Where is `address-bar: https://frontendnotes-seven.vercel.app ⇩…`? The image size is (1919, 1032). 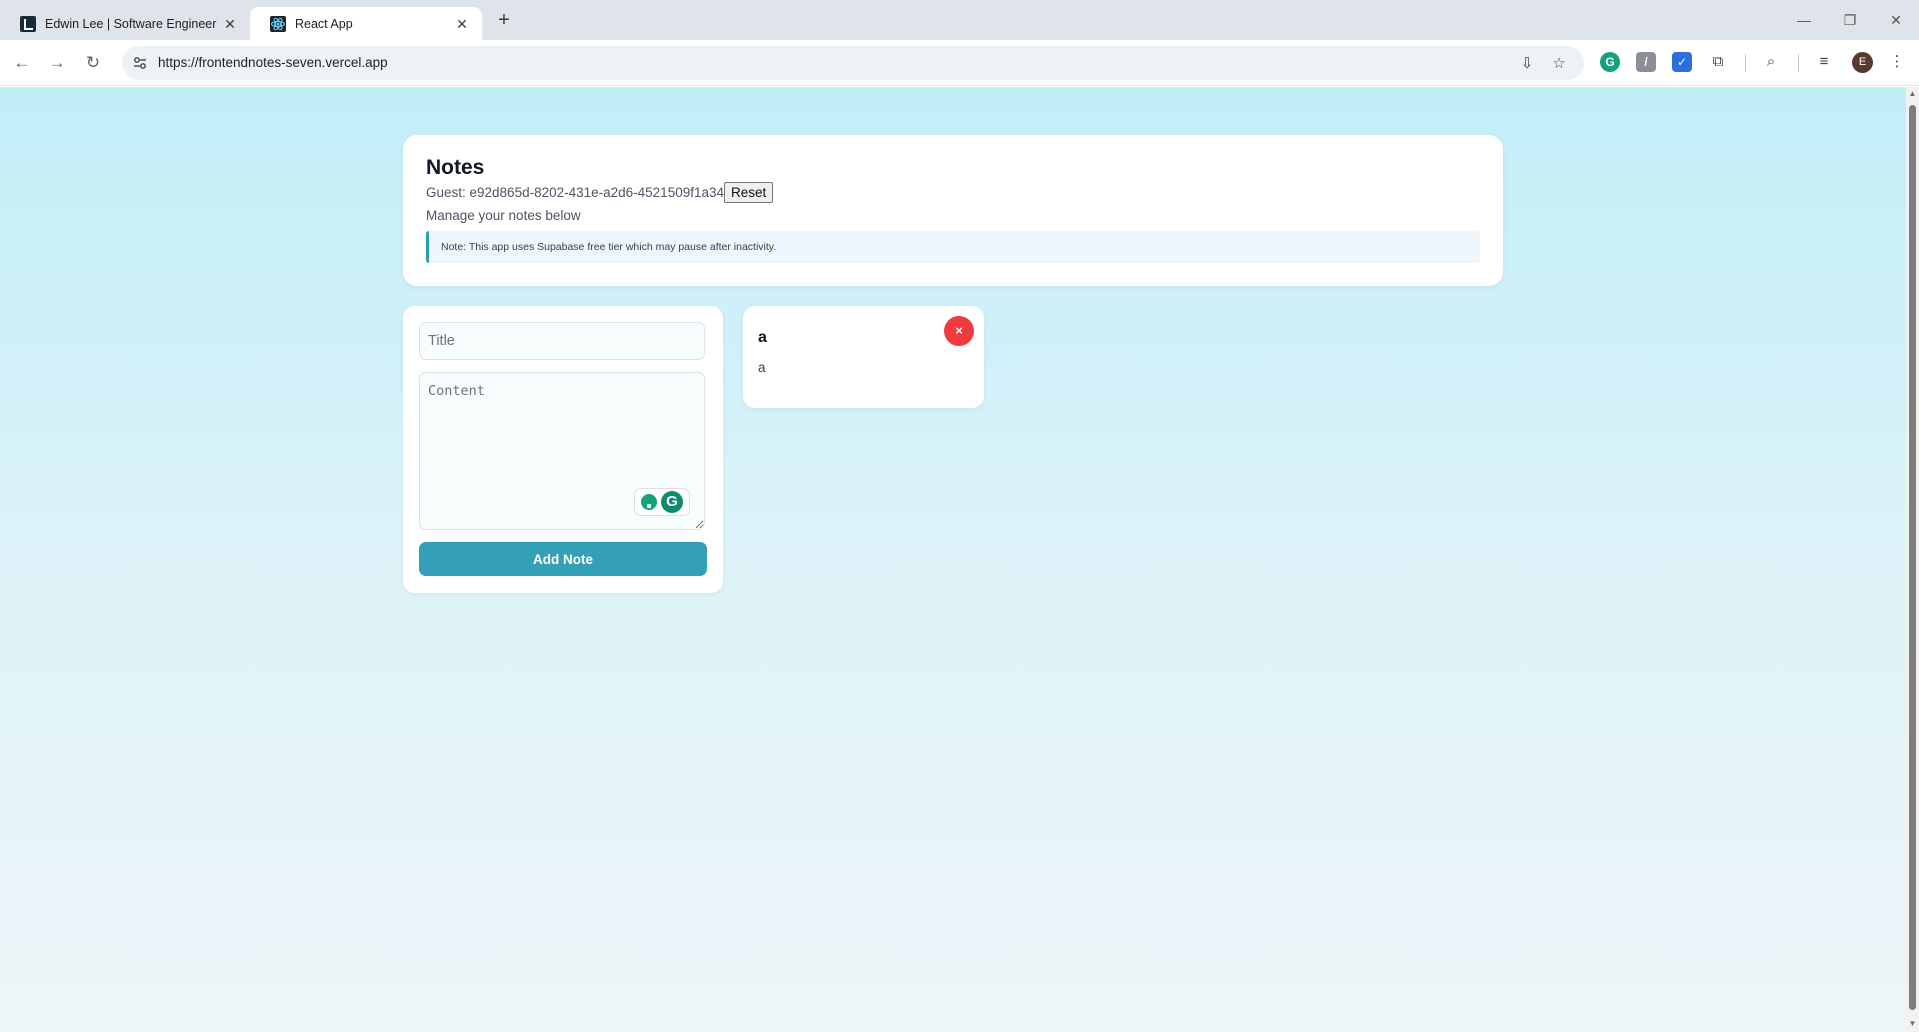
address-bar: https://frontendnotes-seven.vercel.app ⇩… is located at coordinates (853, 63).